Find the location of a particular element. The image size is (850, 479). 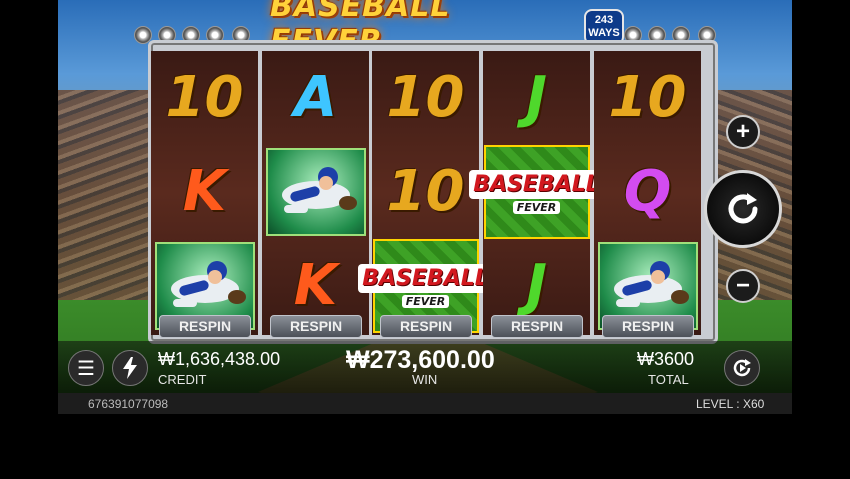

wild-logo: BASEBALL FEVER is located at coordinates (536, 192).